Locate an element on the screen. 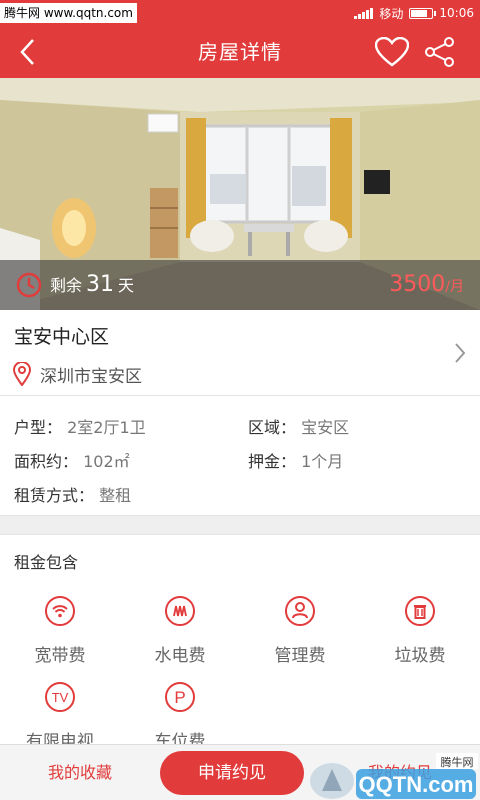  rent-price: 3500/月 is located at coordinates (426, 285).